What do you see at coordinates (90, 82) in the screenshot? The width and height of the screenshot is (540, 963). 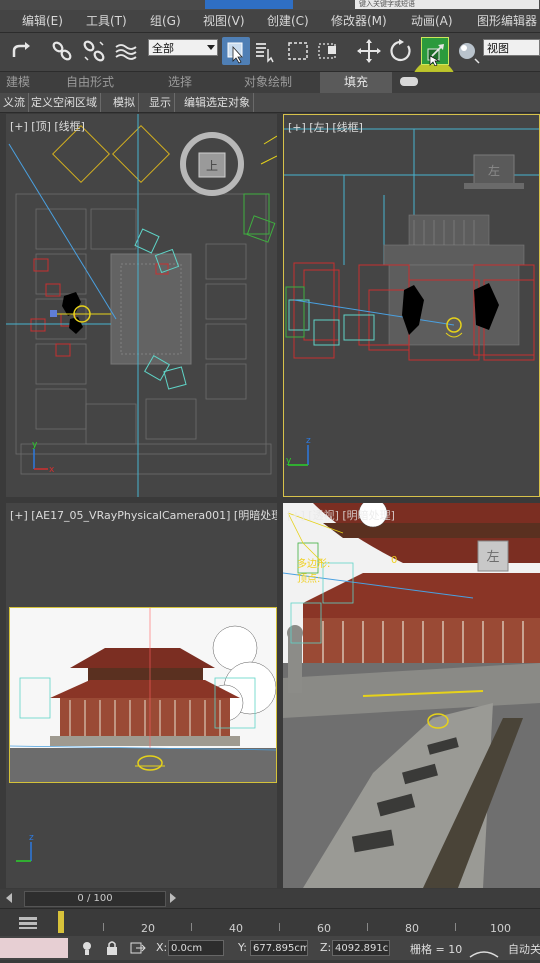 I see `ribbon-tab-freeform: 自由形式` at bounding box center [90, 82].